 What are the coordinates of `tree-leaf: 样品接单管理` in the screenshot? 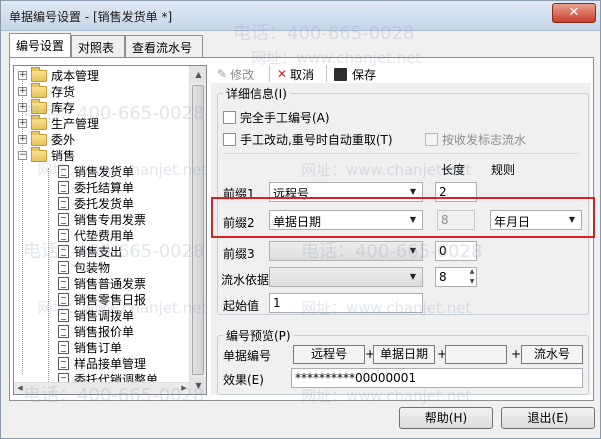 It's located at (102, 363).